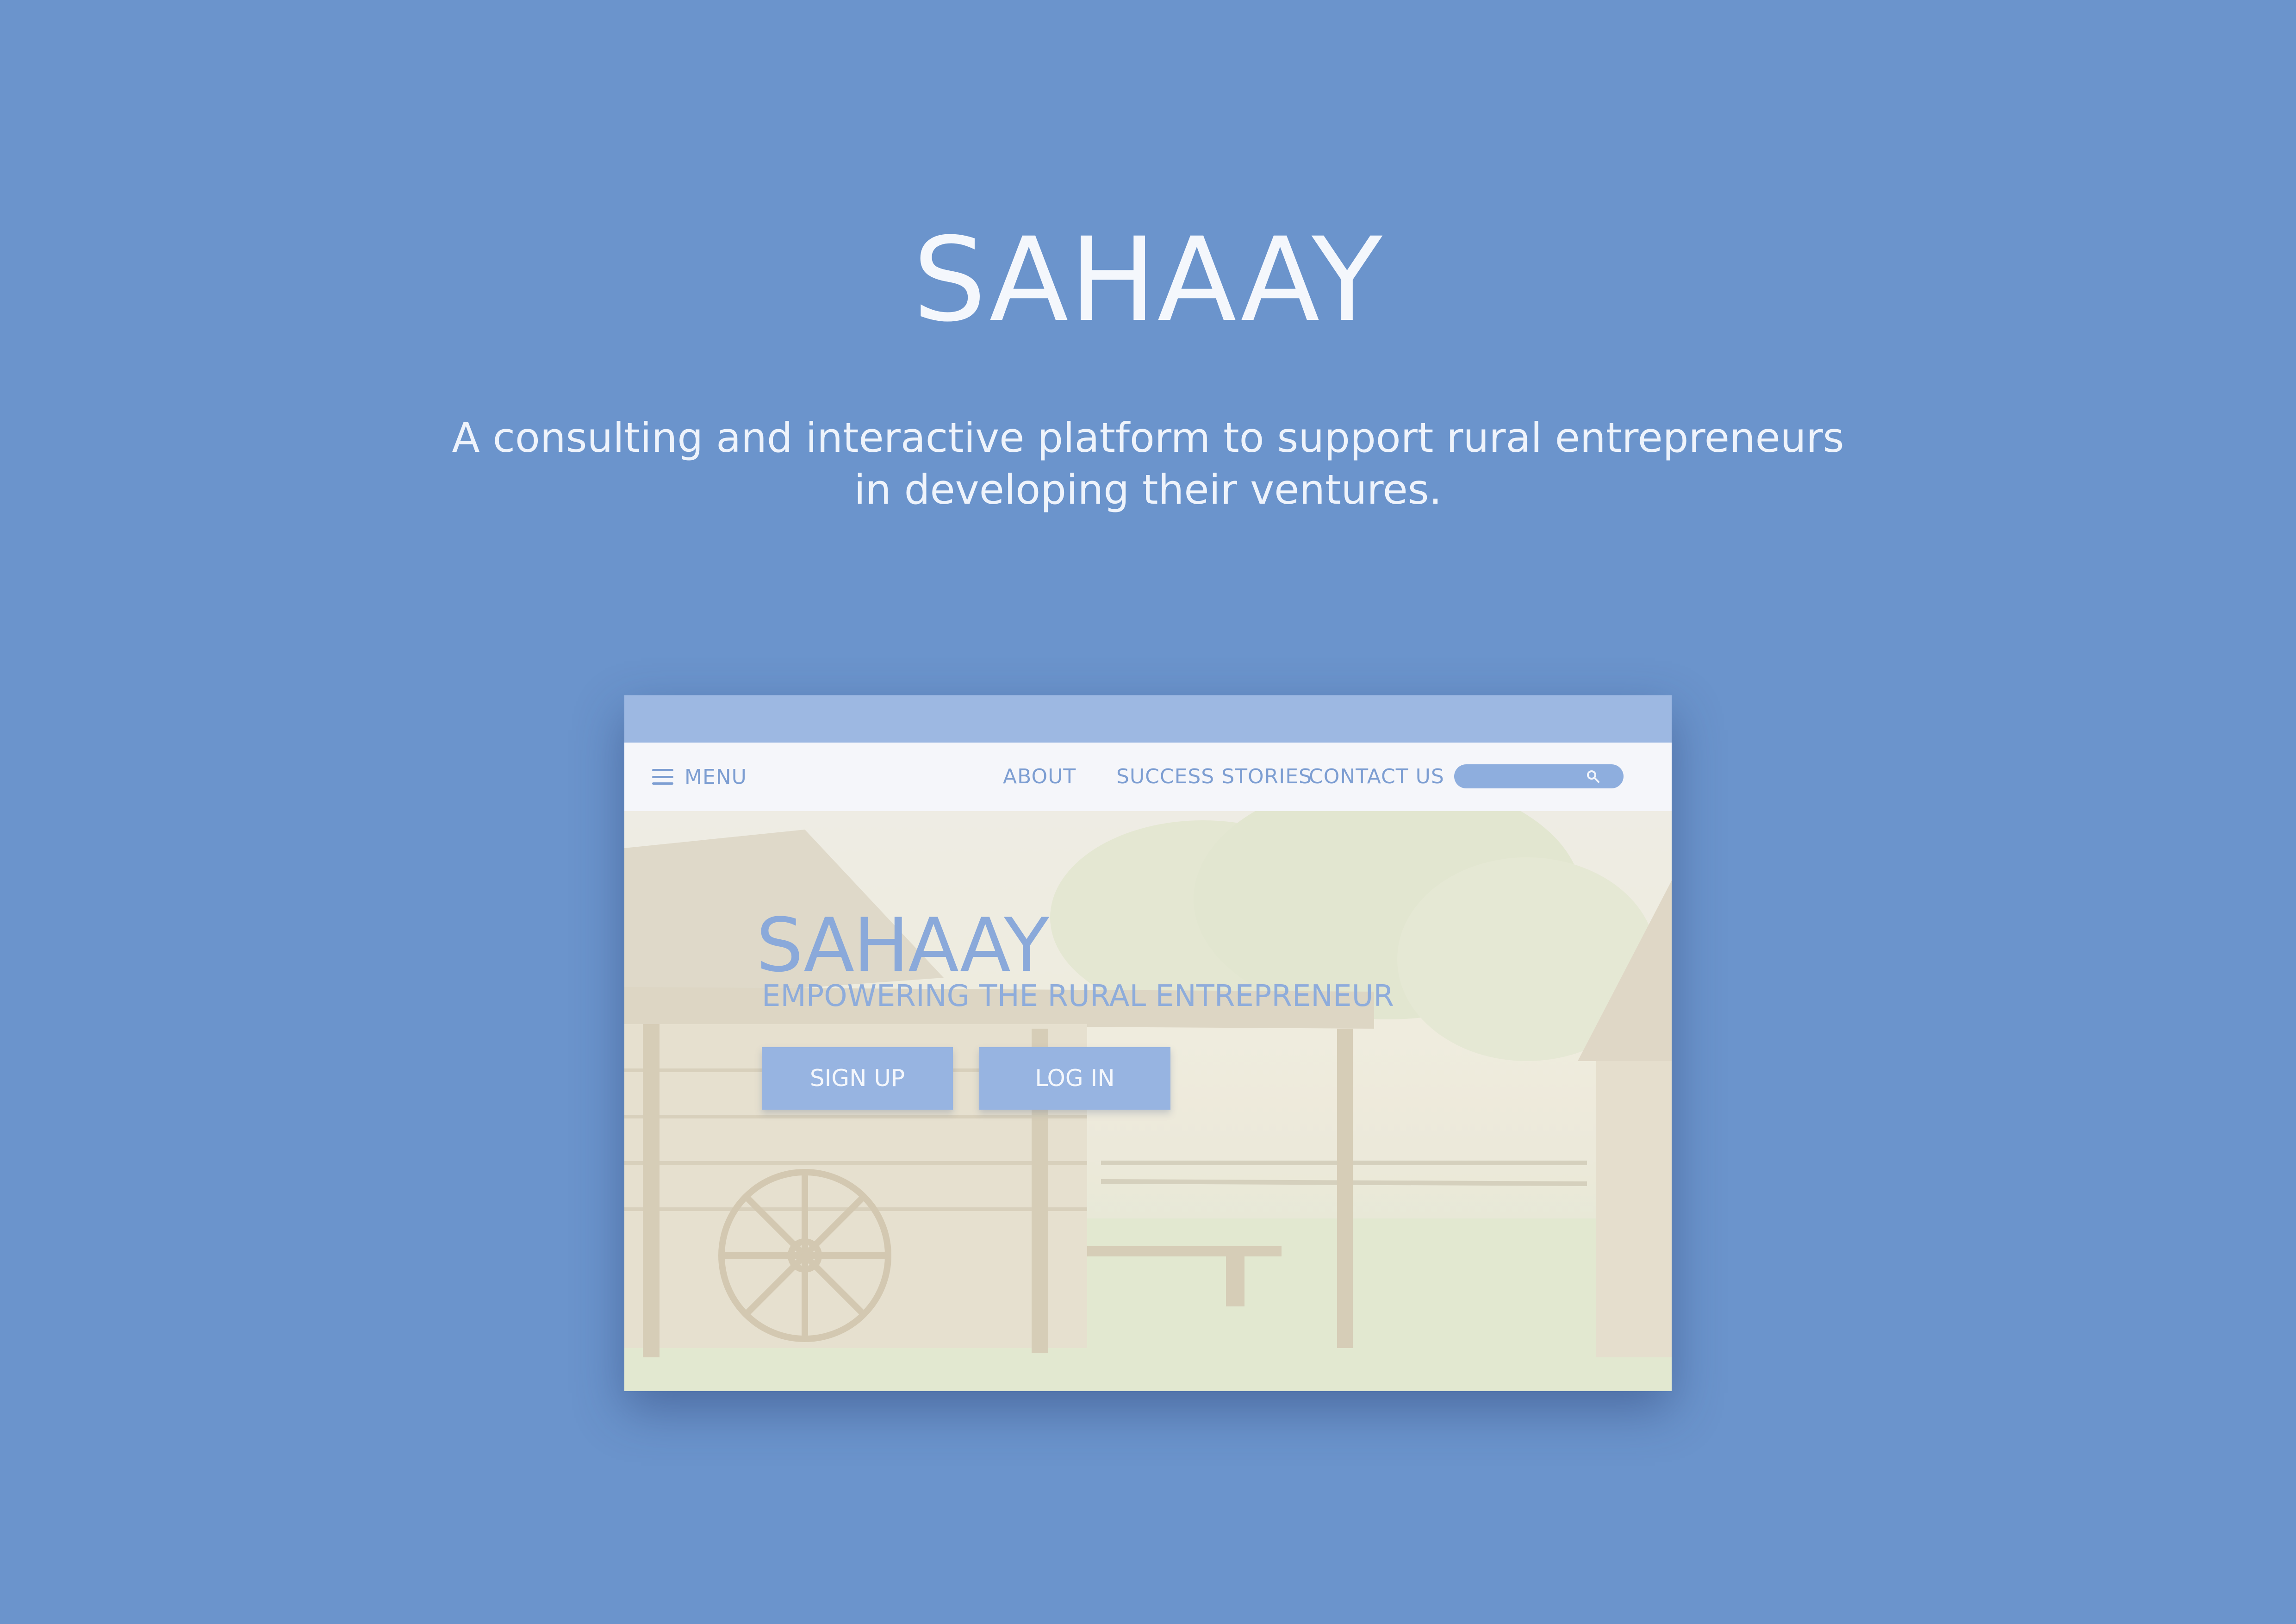  I want to click on menu-button: MENU, so click(699, 777).